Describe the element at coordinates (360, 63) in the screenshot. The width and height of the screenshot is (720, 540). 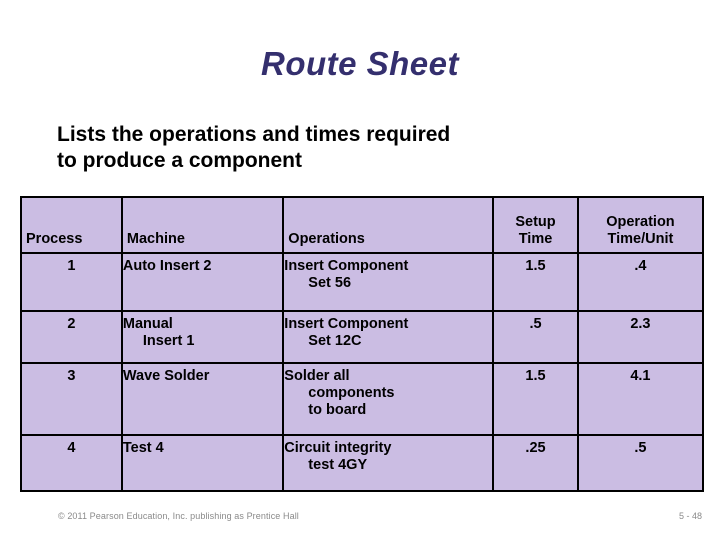
I see `page-title: Route Sheet` at that location.